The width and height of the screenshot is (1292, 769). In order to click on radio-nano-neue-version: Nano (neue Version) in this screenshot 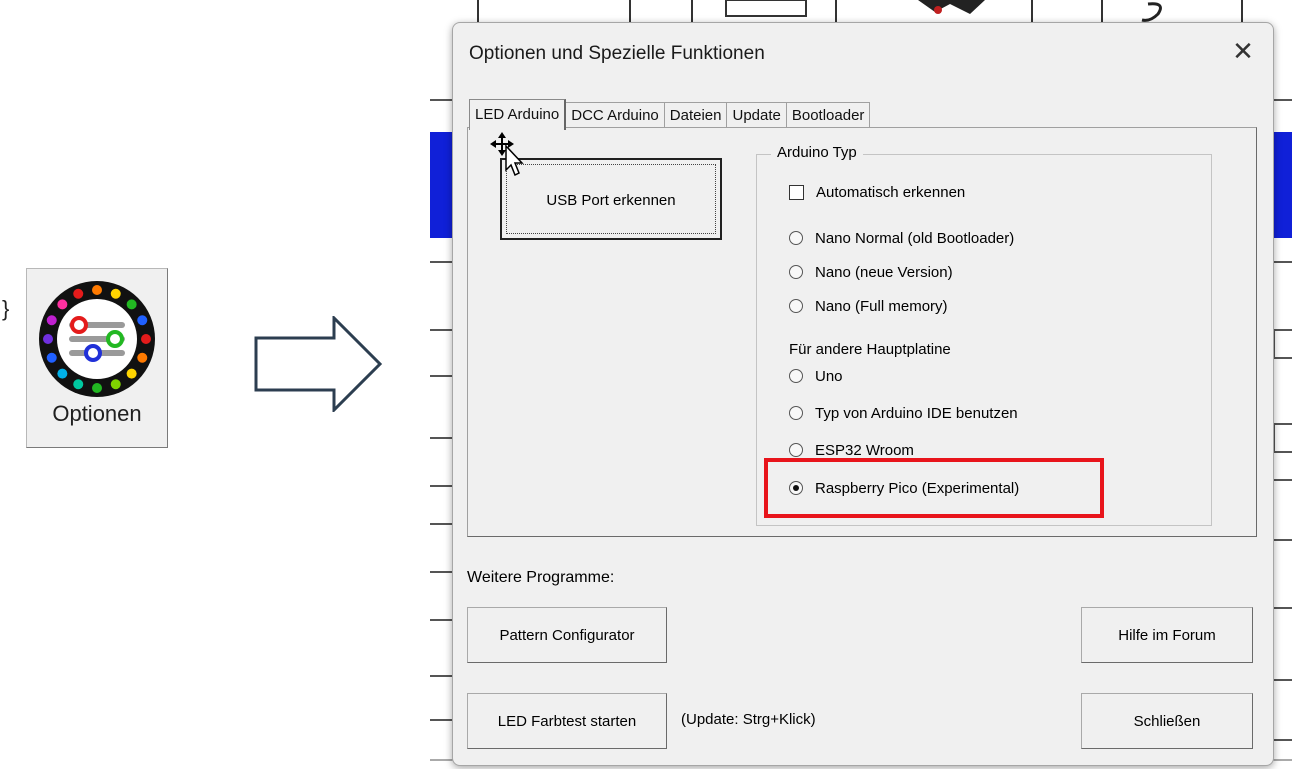, I will do `click(871, 272)`.